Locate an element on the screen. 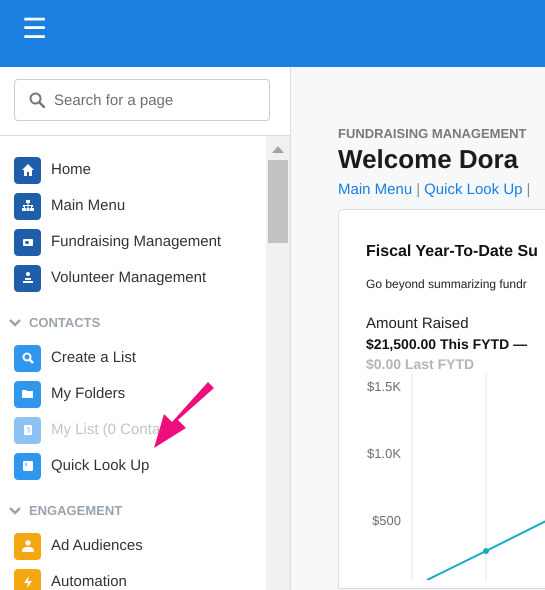 The image size is (545, 590). y-axis-label: $1.5K is located at coordinates (384, 386).